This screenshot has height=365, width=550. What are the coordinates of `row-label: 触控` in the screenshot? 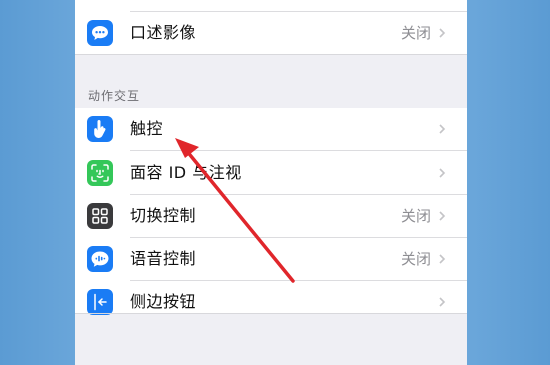 It's located at (147, 128).